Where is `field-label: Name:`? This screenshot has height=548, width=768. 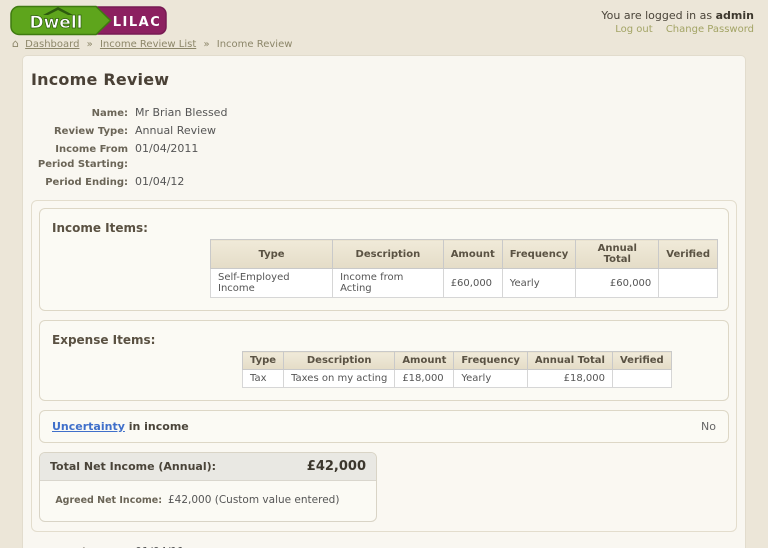 field-label: Name: is located at coordinates (109, 113).